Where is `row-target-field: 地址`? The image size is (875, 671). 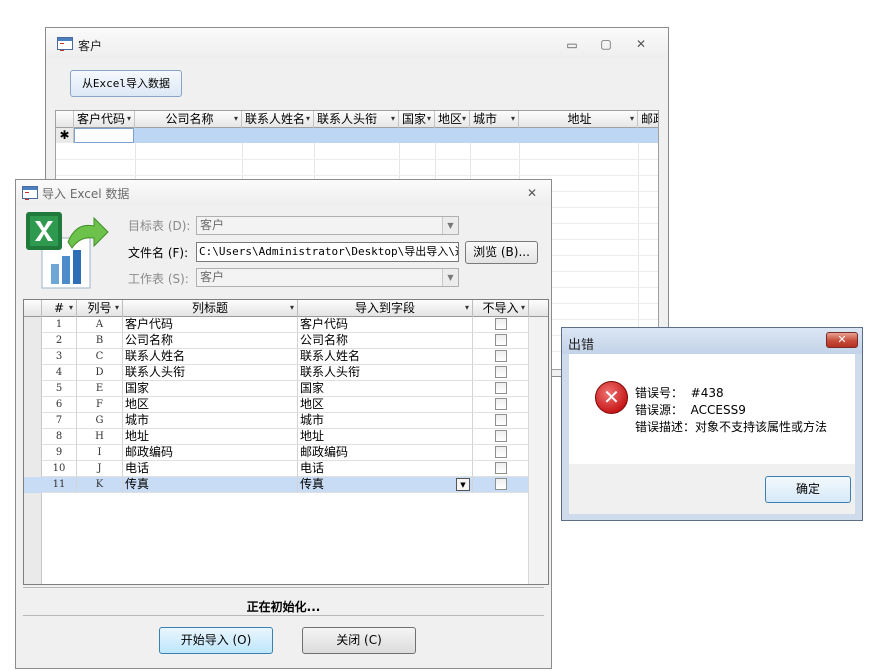 row-target-field: 地址 is located at coordinates (385, 437).